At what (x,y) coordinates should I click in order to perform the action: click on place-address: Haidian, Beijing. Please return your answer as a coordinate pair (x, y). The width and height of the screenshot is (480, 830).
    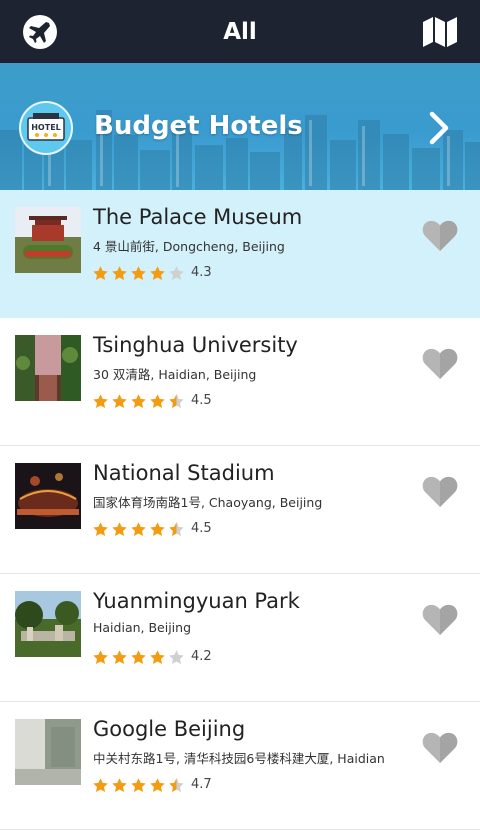
    Looking at the image, I should click on (142, 627).